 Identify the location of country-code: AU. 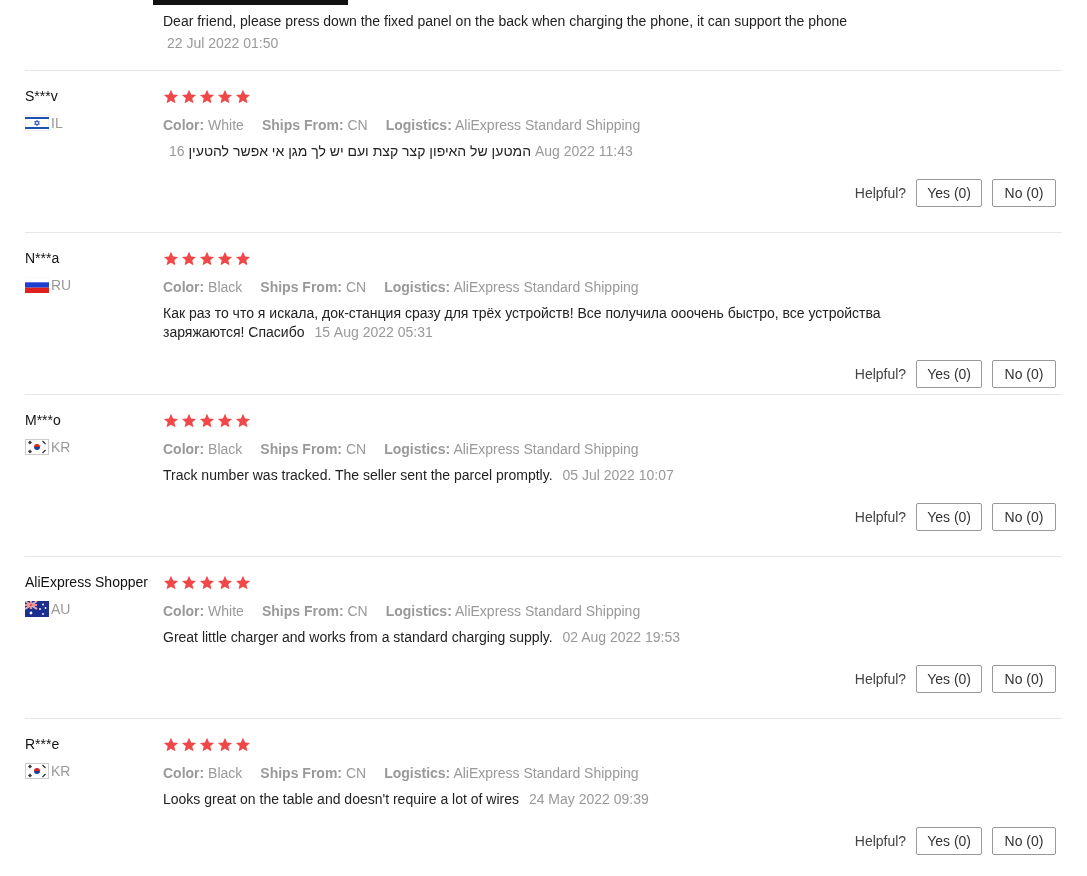
(61, 609).